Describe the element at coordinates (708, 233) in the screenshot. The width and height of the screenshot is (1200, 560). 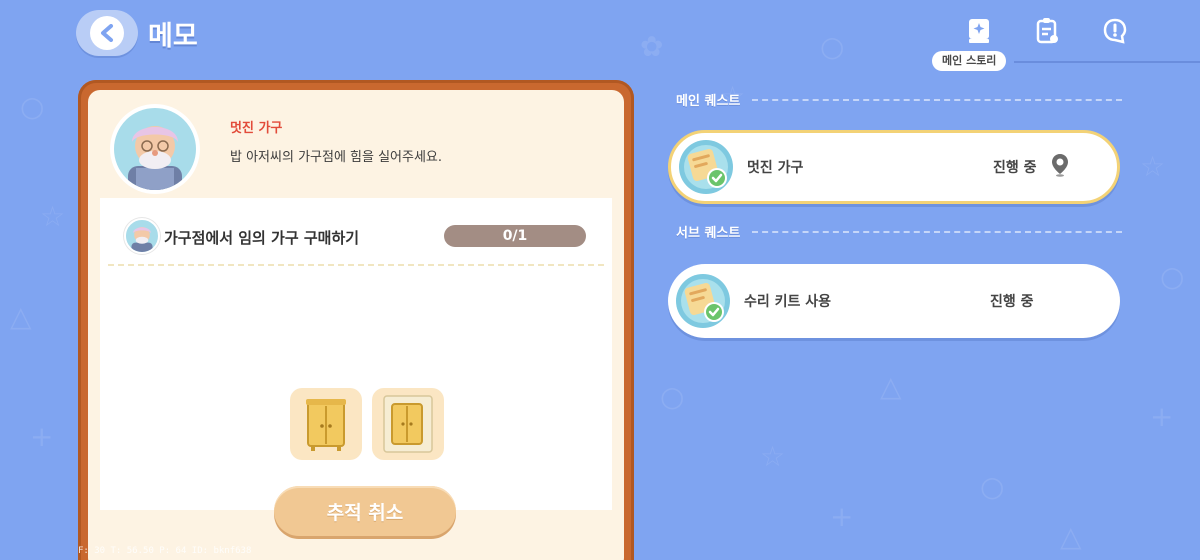
I see `sub-quest-header-label: 서브 퀘스트` at that location.